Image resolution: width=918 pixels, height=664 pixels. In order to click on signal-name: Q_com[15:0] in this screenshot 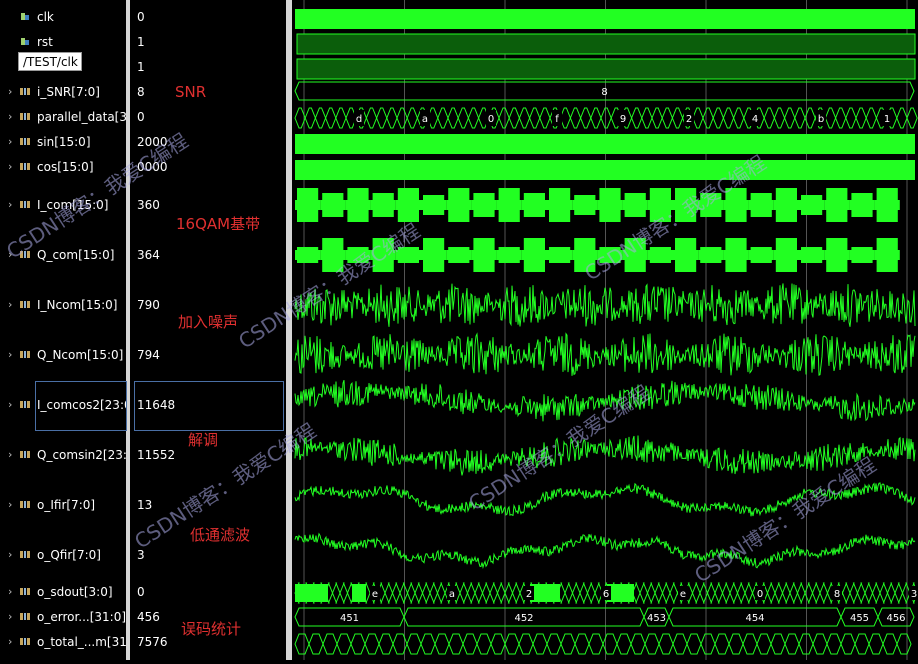, I will do `click(76, 255)`.